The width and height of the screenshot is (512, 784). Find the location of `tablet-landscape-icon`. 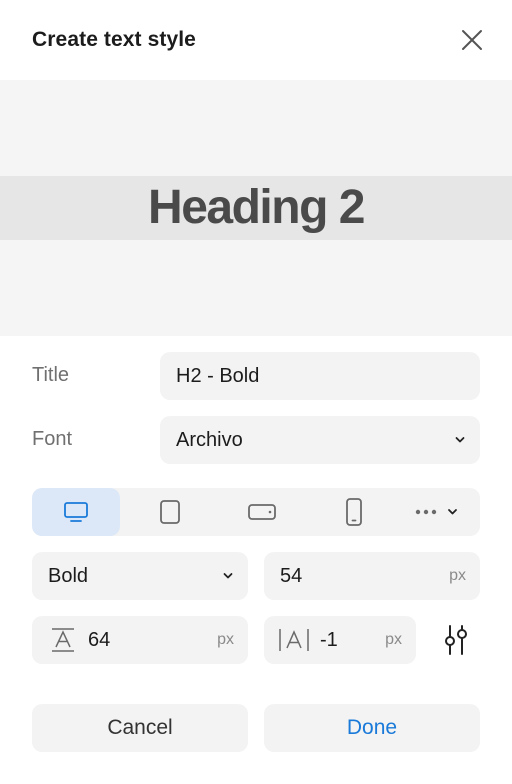

tablet-landscape-icon is located at coordinates (262, 512).